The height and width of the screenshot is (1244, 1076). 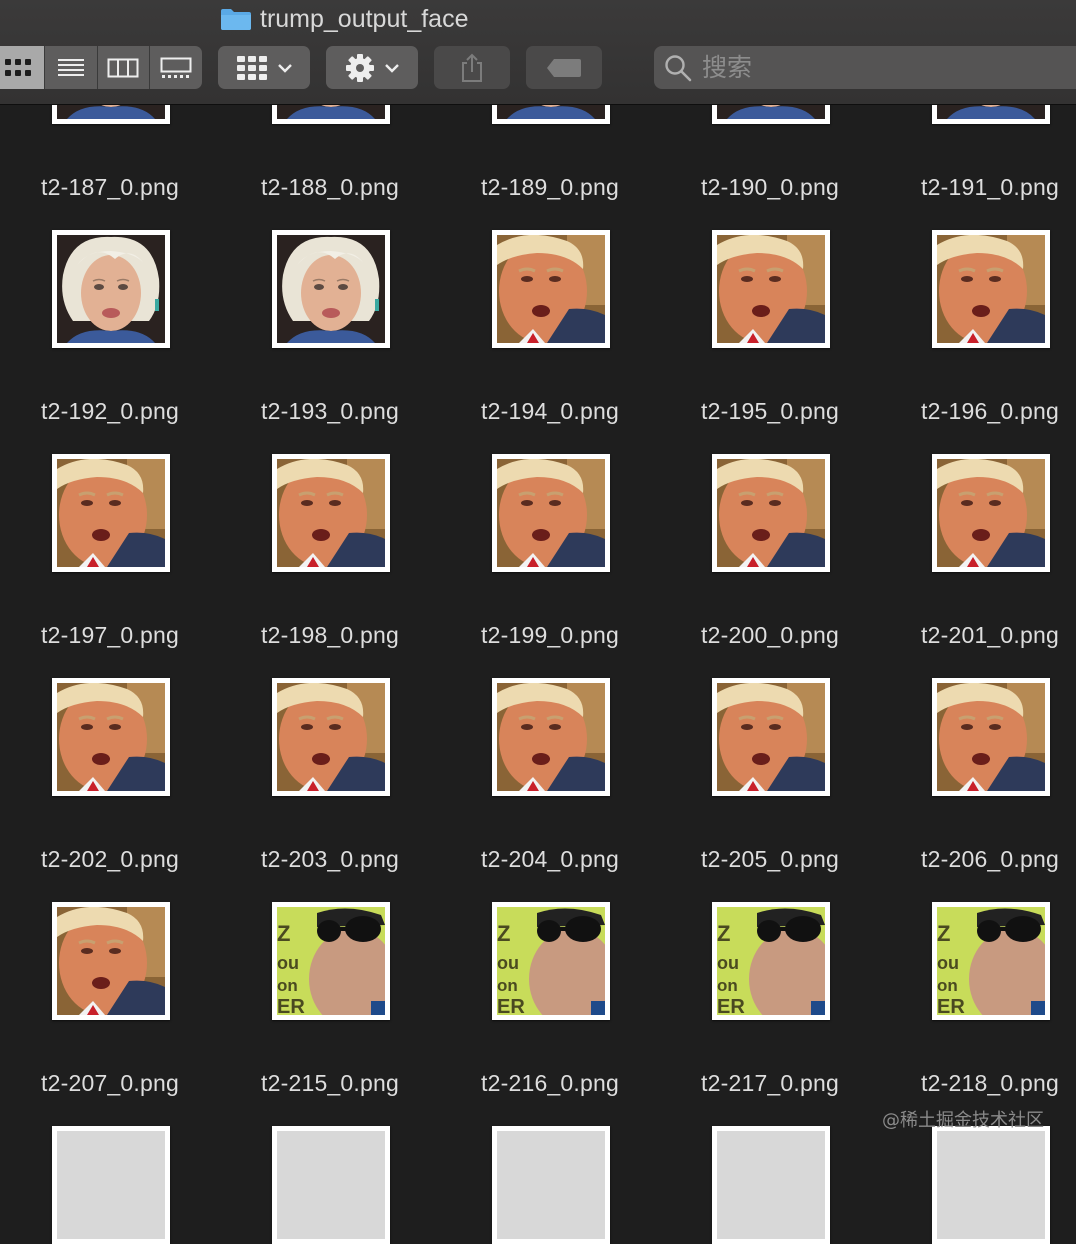 What do you see at coordinates (330, 260) in the screenshot?
I see `file-item: t2-193_0.png` at bounding box center [330, 260].